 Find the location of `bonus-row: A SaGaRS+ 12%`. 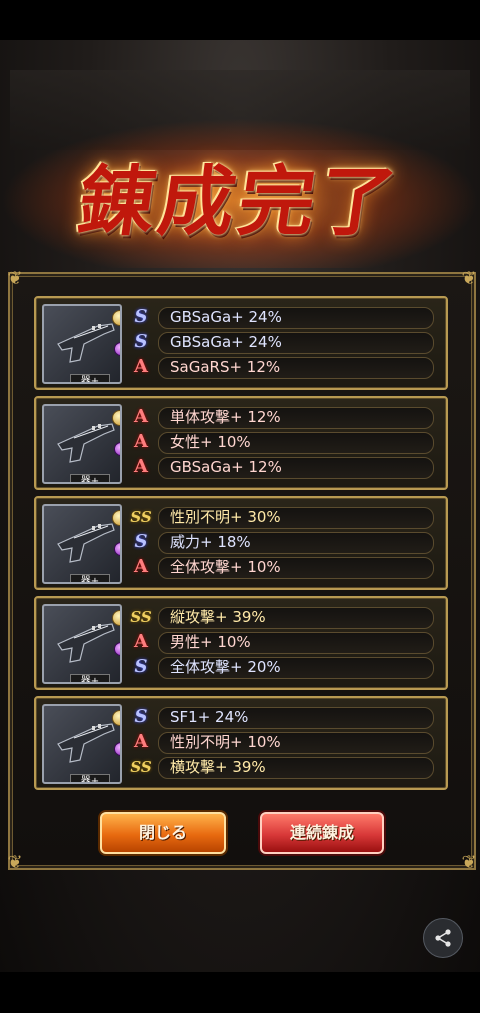

bonus-row: A SaGaRS+ 12% is located at coordinates (282, 367).